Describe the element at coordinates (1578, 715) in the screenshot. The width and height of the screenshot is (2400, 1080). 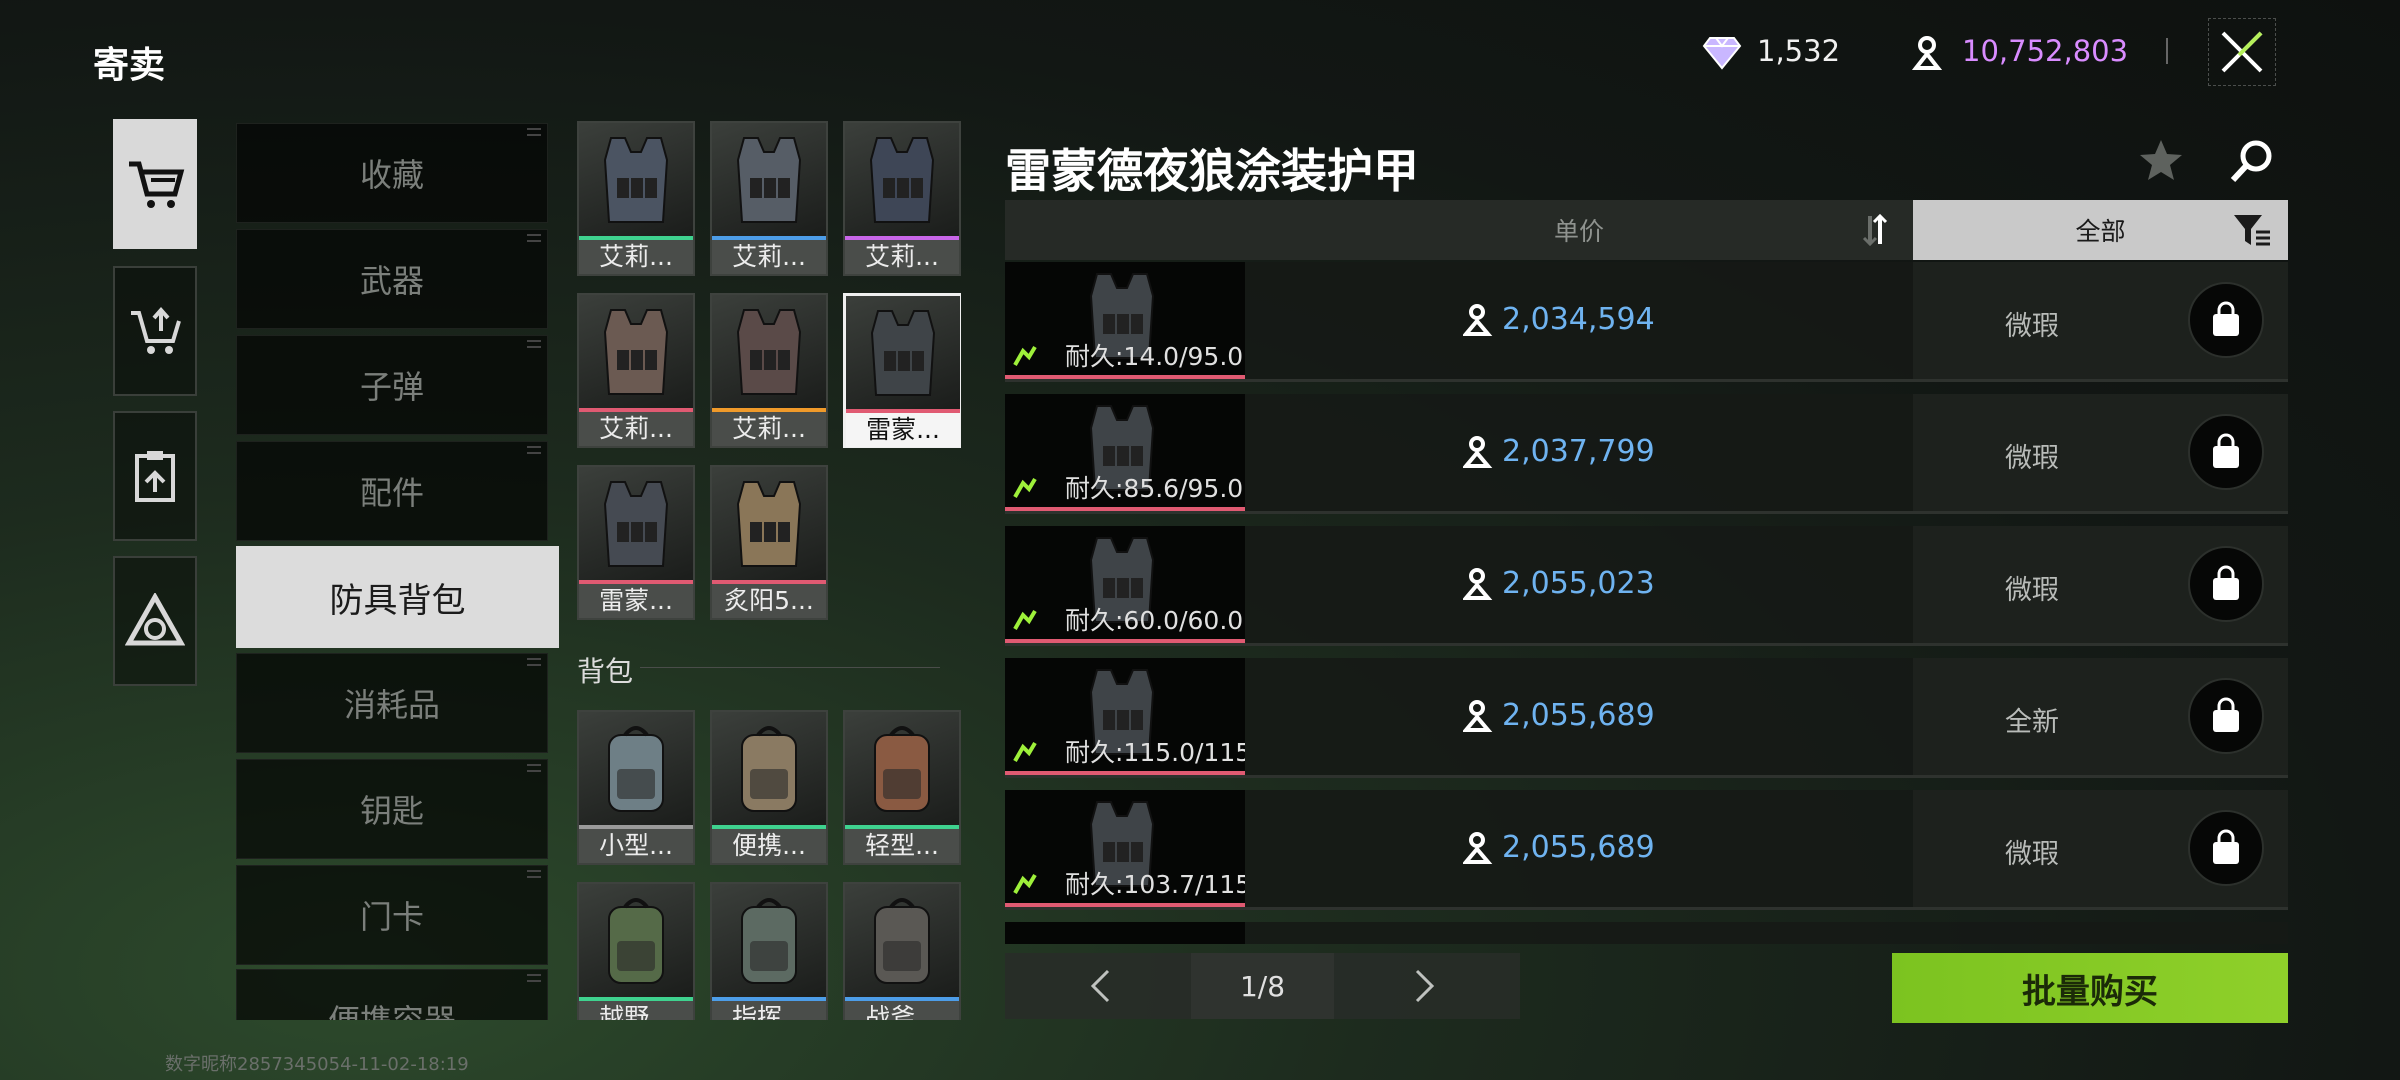
I see `listing-price: 2,055,689` at that location.